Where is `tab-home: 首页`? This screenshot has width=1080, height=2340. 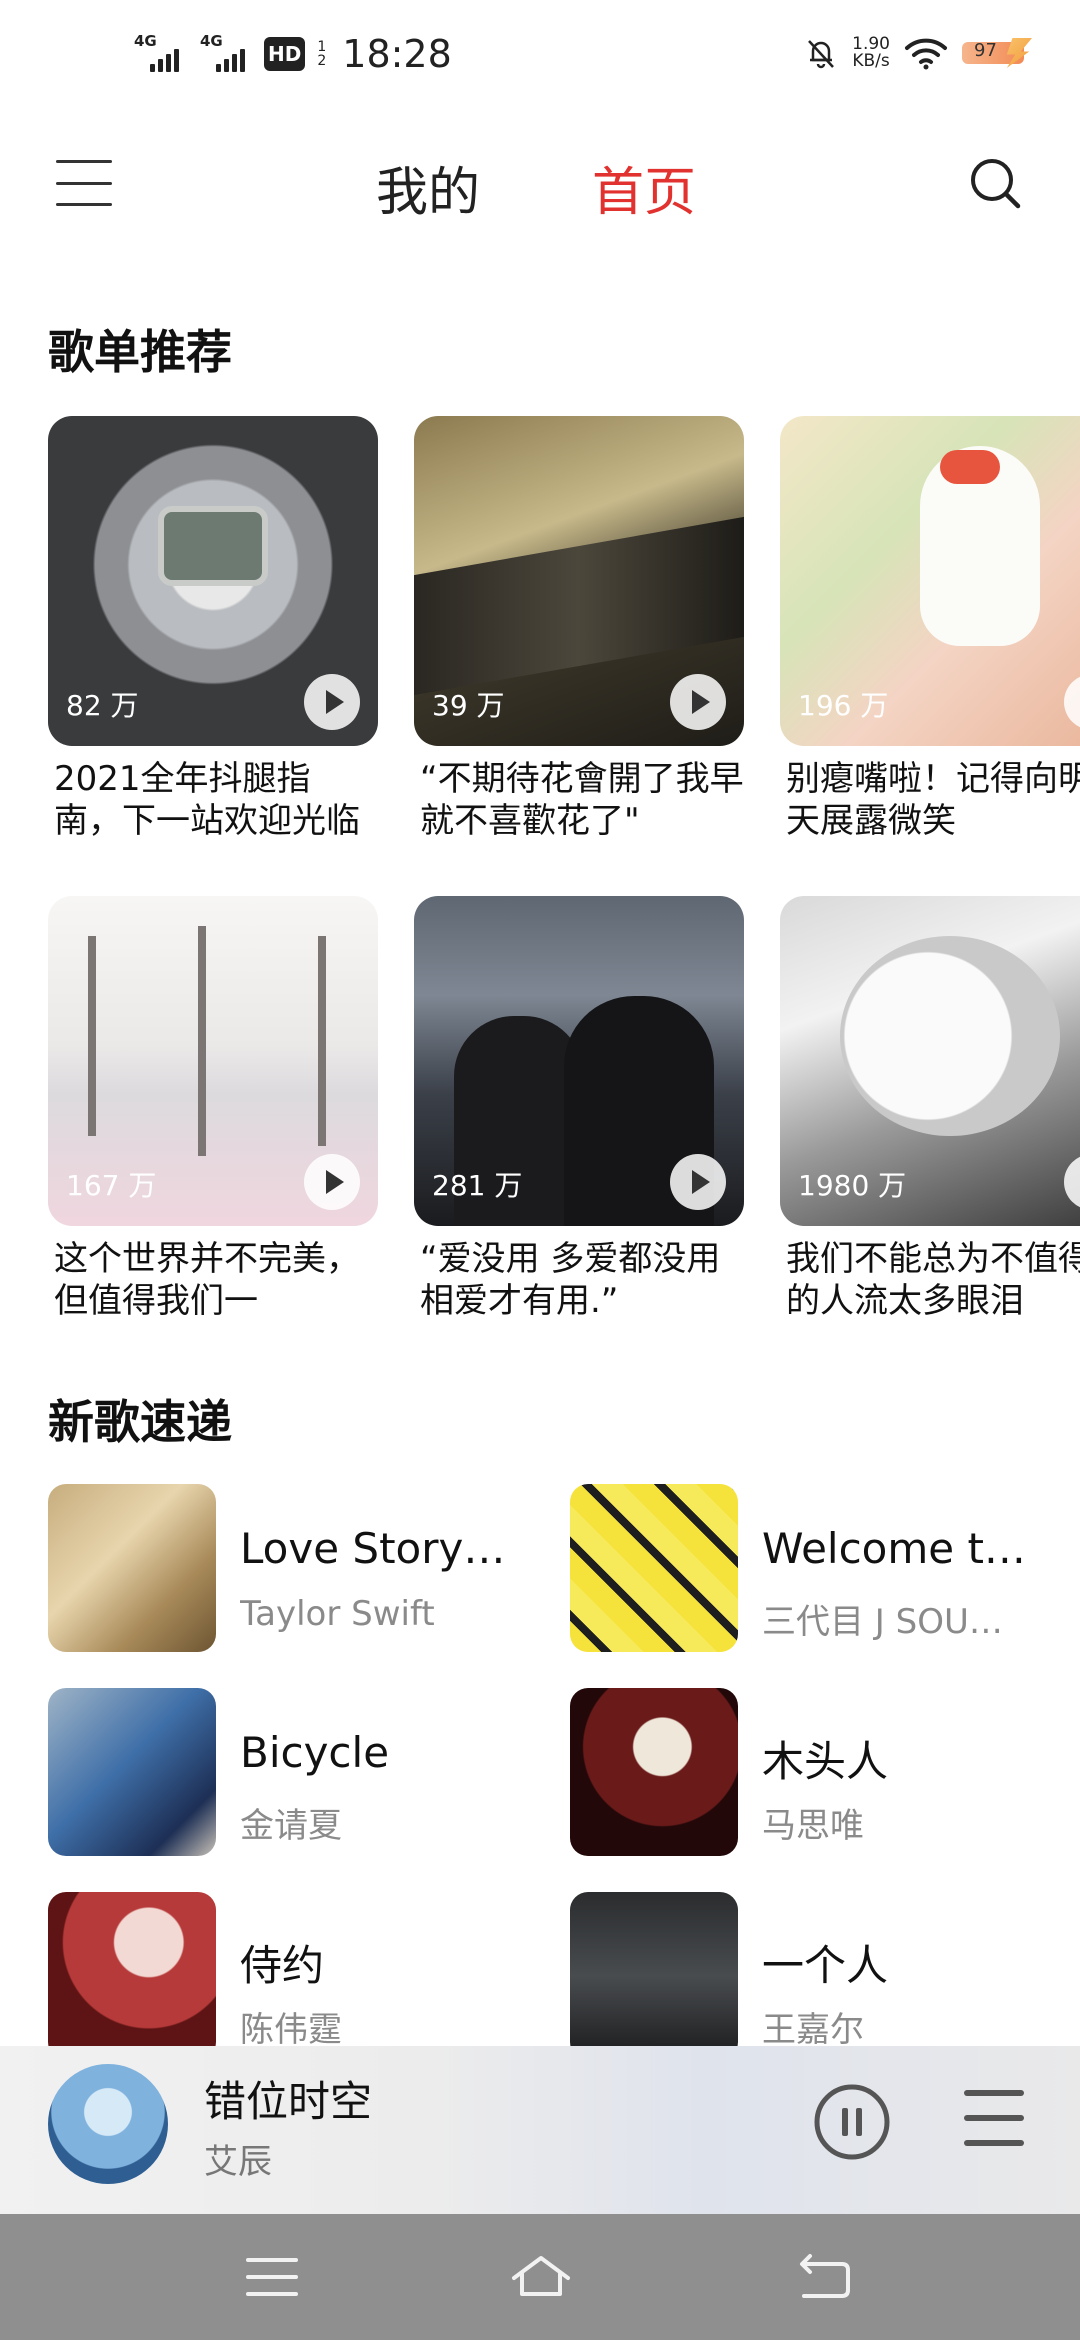
tab-home: 首页 is located at coordinates (644, 187).